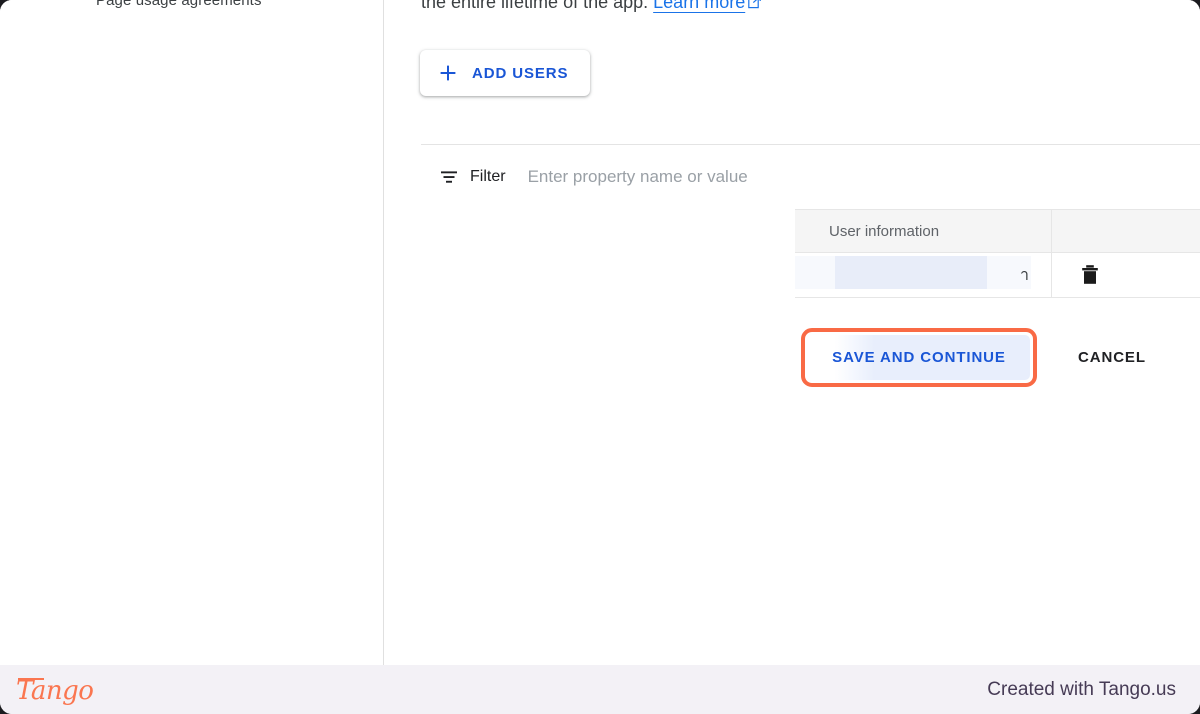  Describe the element at coordinates (179, 4) in the screenshot. I see `sidebar-item-label: Page usage agreements` at that location.